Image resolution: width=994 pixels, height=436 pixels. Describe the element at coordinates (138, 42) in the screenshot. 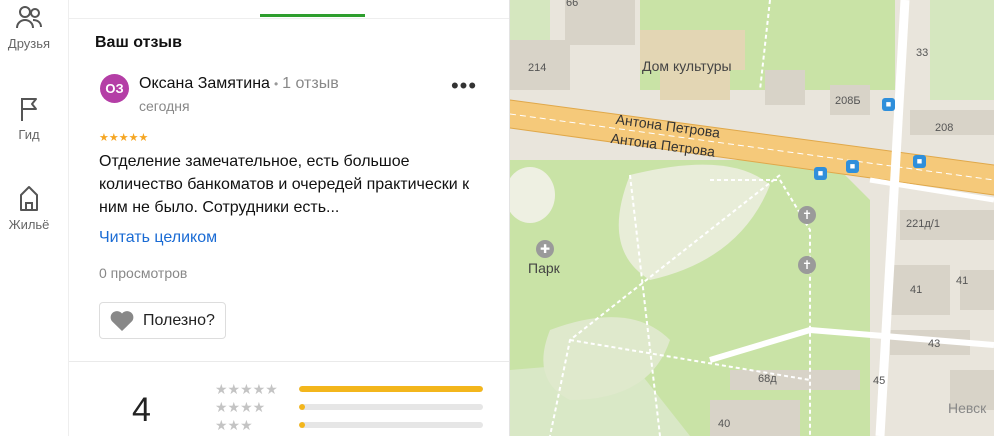

I see `section-title: Ваш отзыв` at that location.